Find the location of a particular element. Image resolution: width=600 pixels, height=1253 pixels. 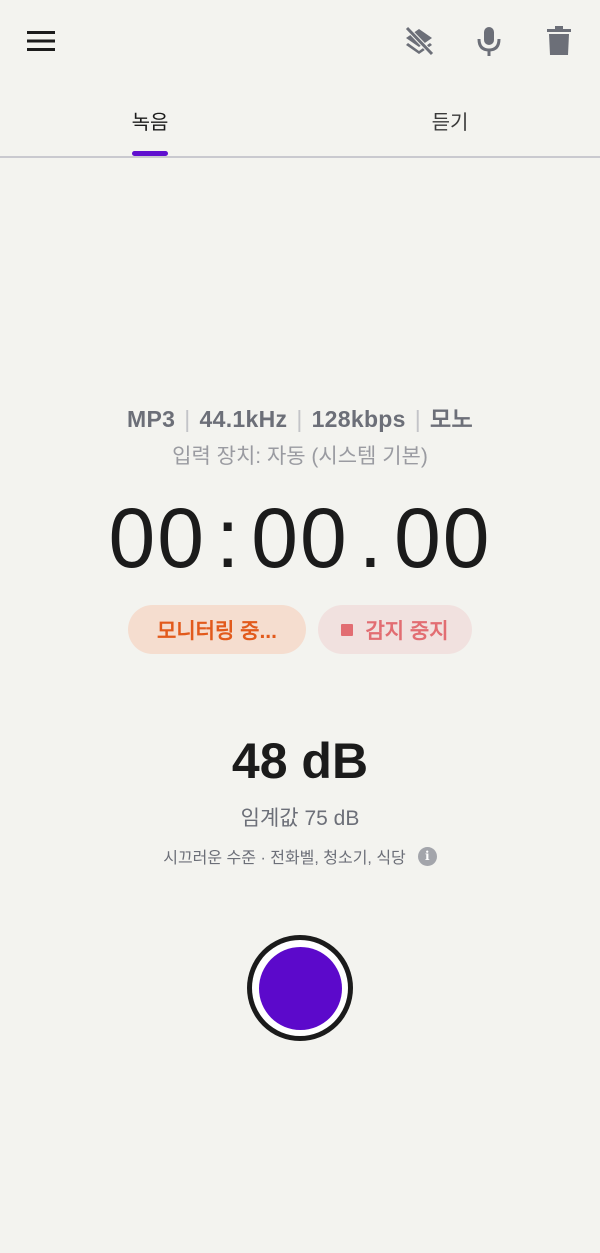

recording-format: MP3 | 44.1kHz | 128kbps | 모노 is located at coordinates (300, 417).